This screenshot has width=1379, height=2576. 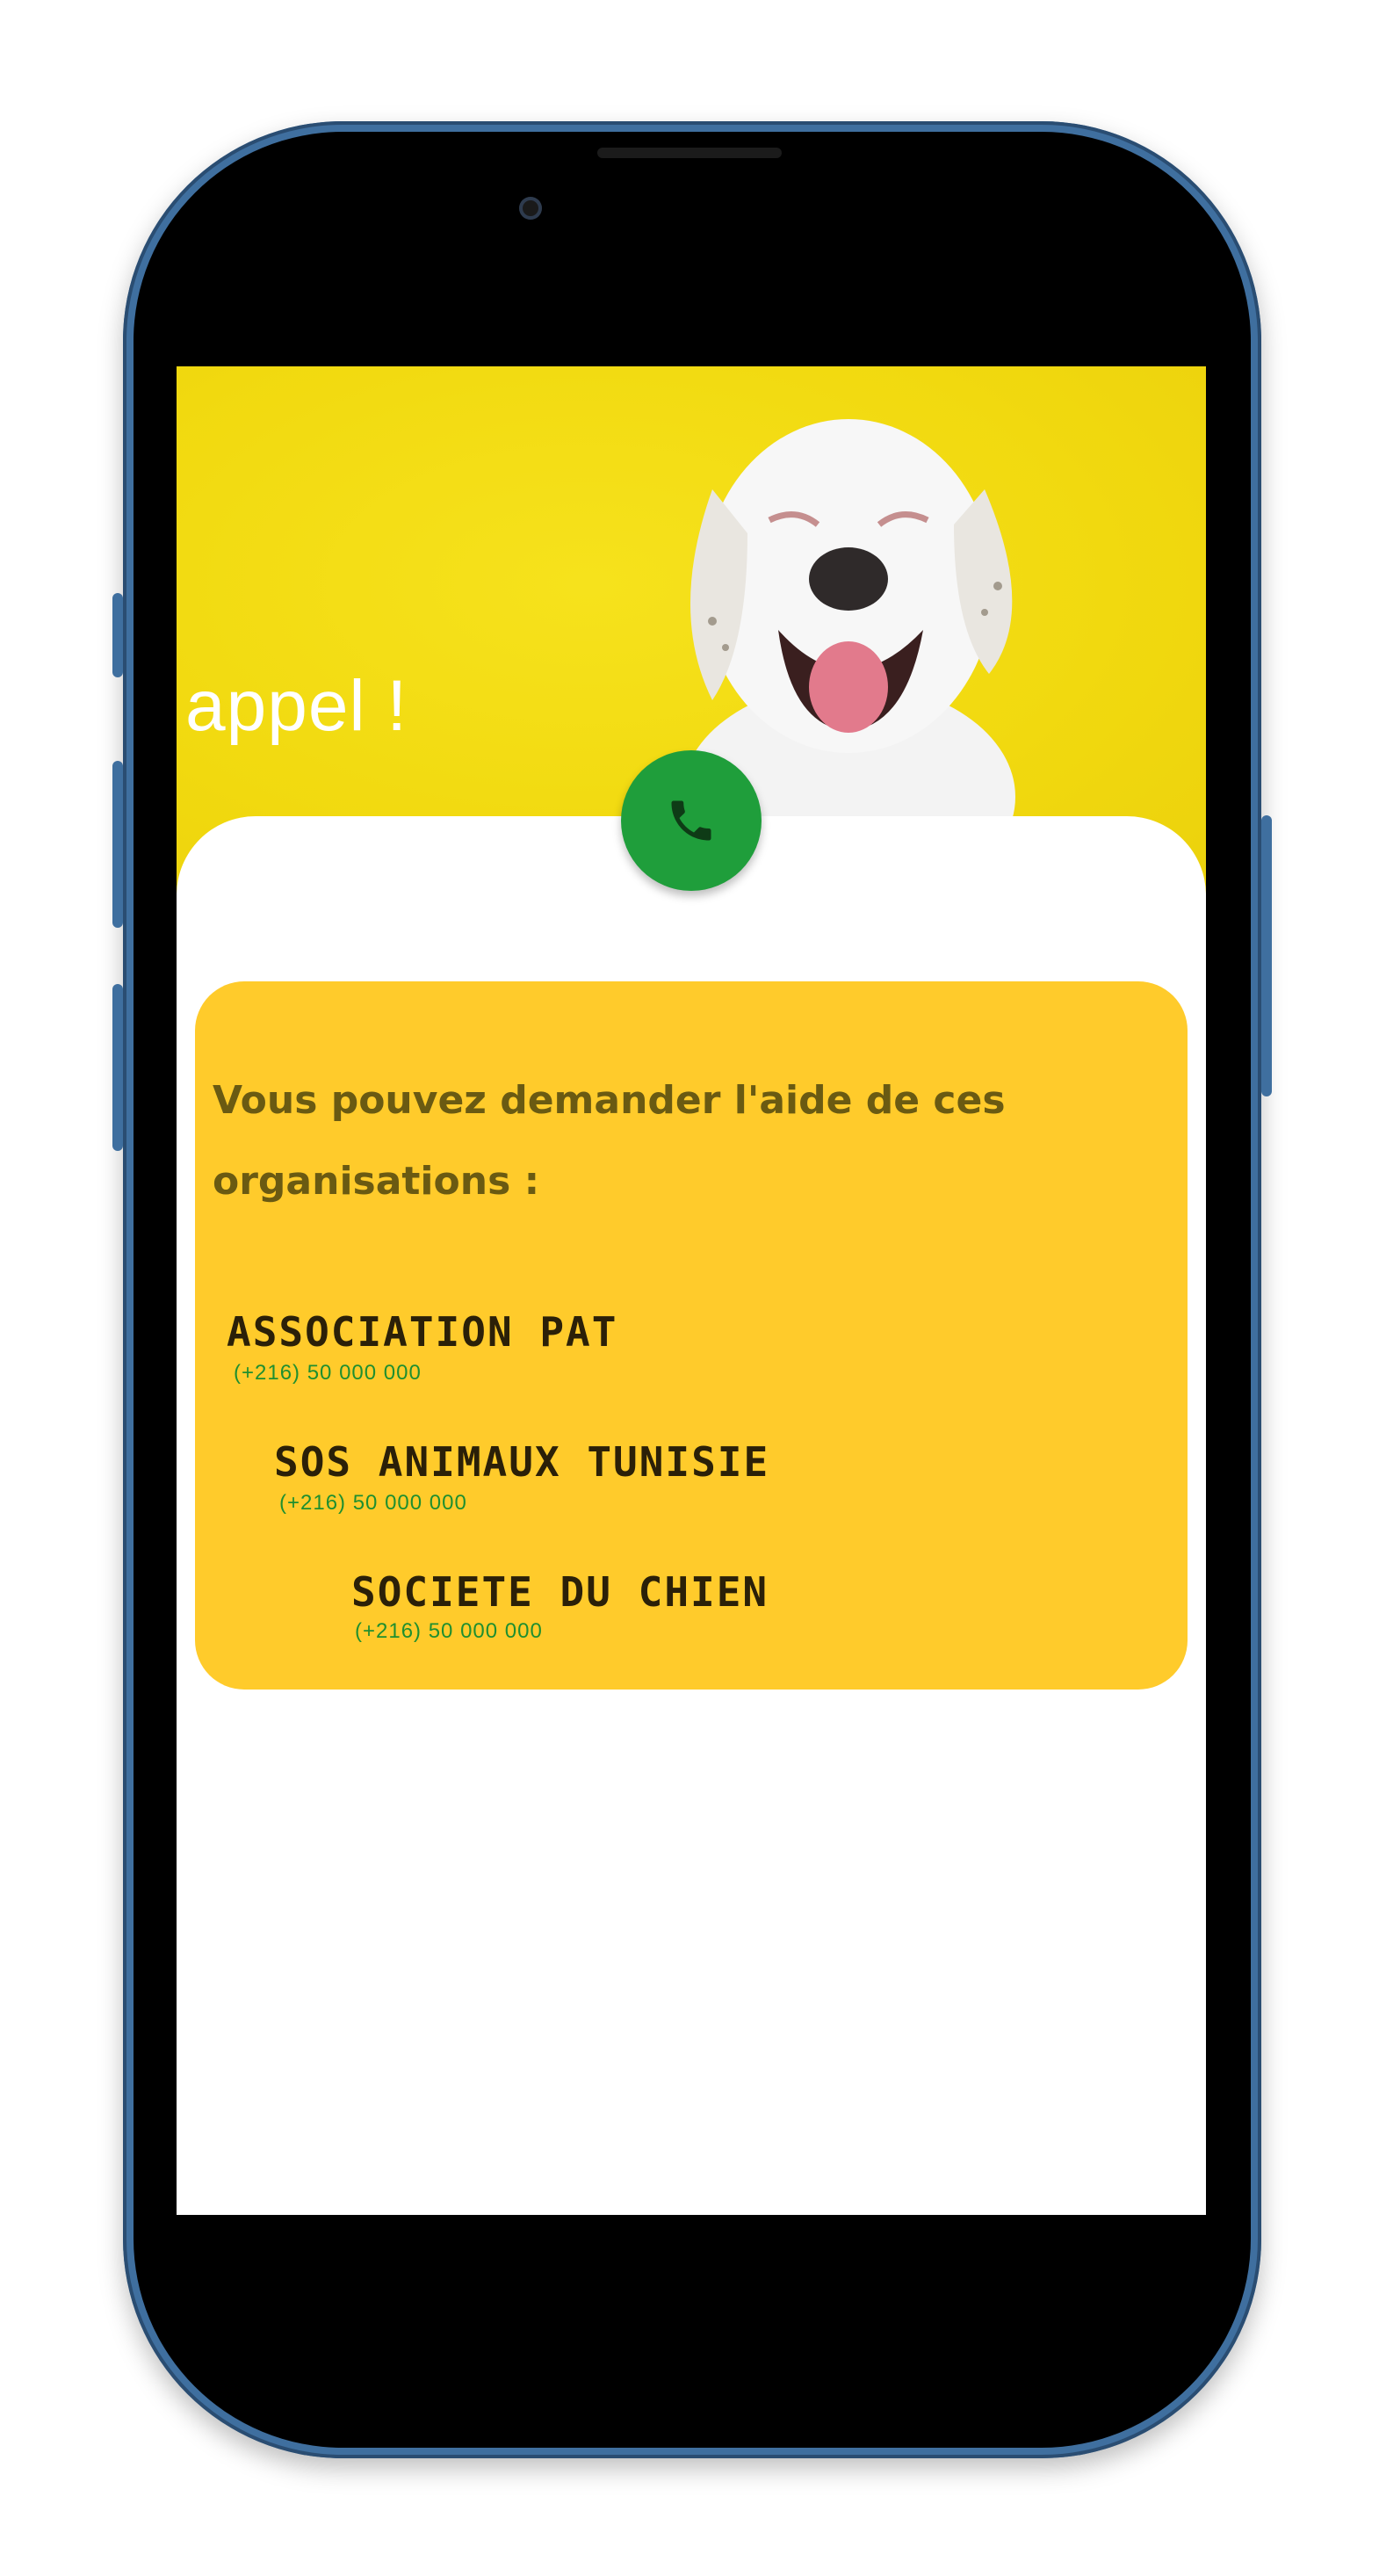 I want to click on phone-icon, so click(x=691, y=820).